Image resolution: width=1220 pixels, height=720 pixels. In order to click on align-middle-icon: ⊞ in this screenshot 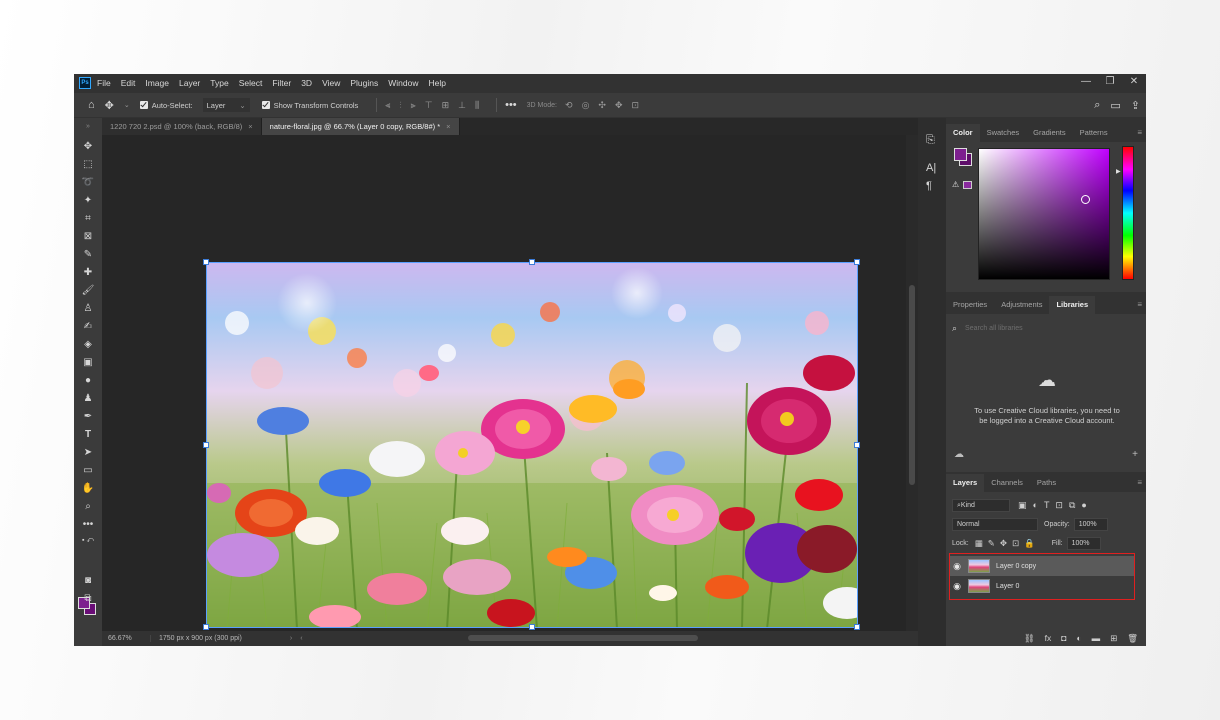, I will do `click(446, 105)`.